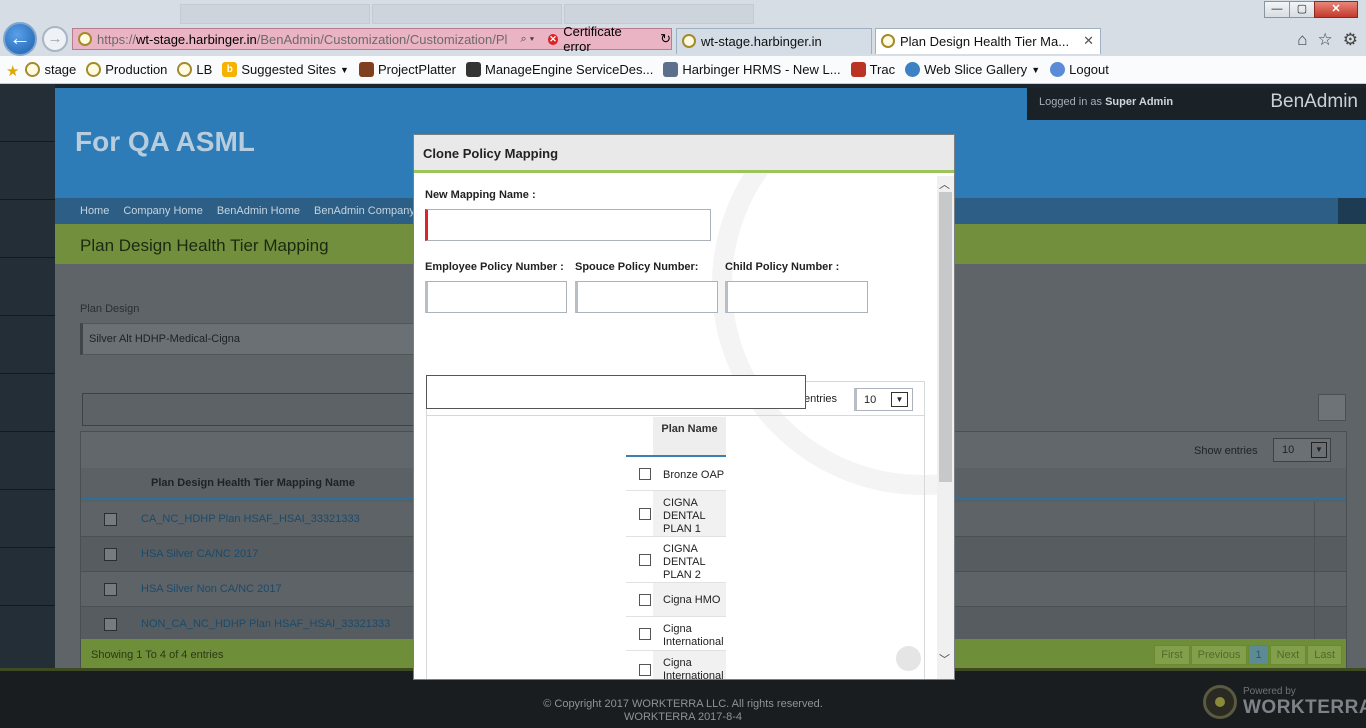 The height and width of the screenshot is (728, 1366). Describe the element at coordinates (1088, 41) in the screenshot. I see `close-tab-icon: ✕` at that location.